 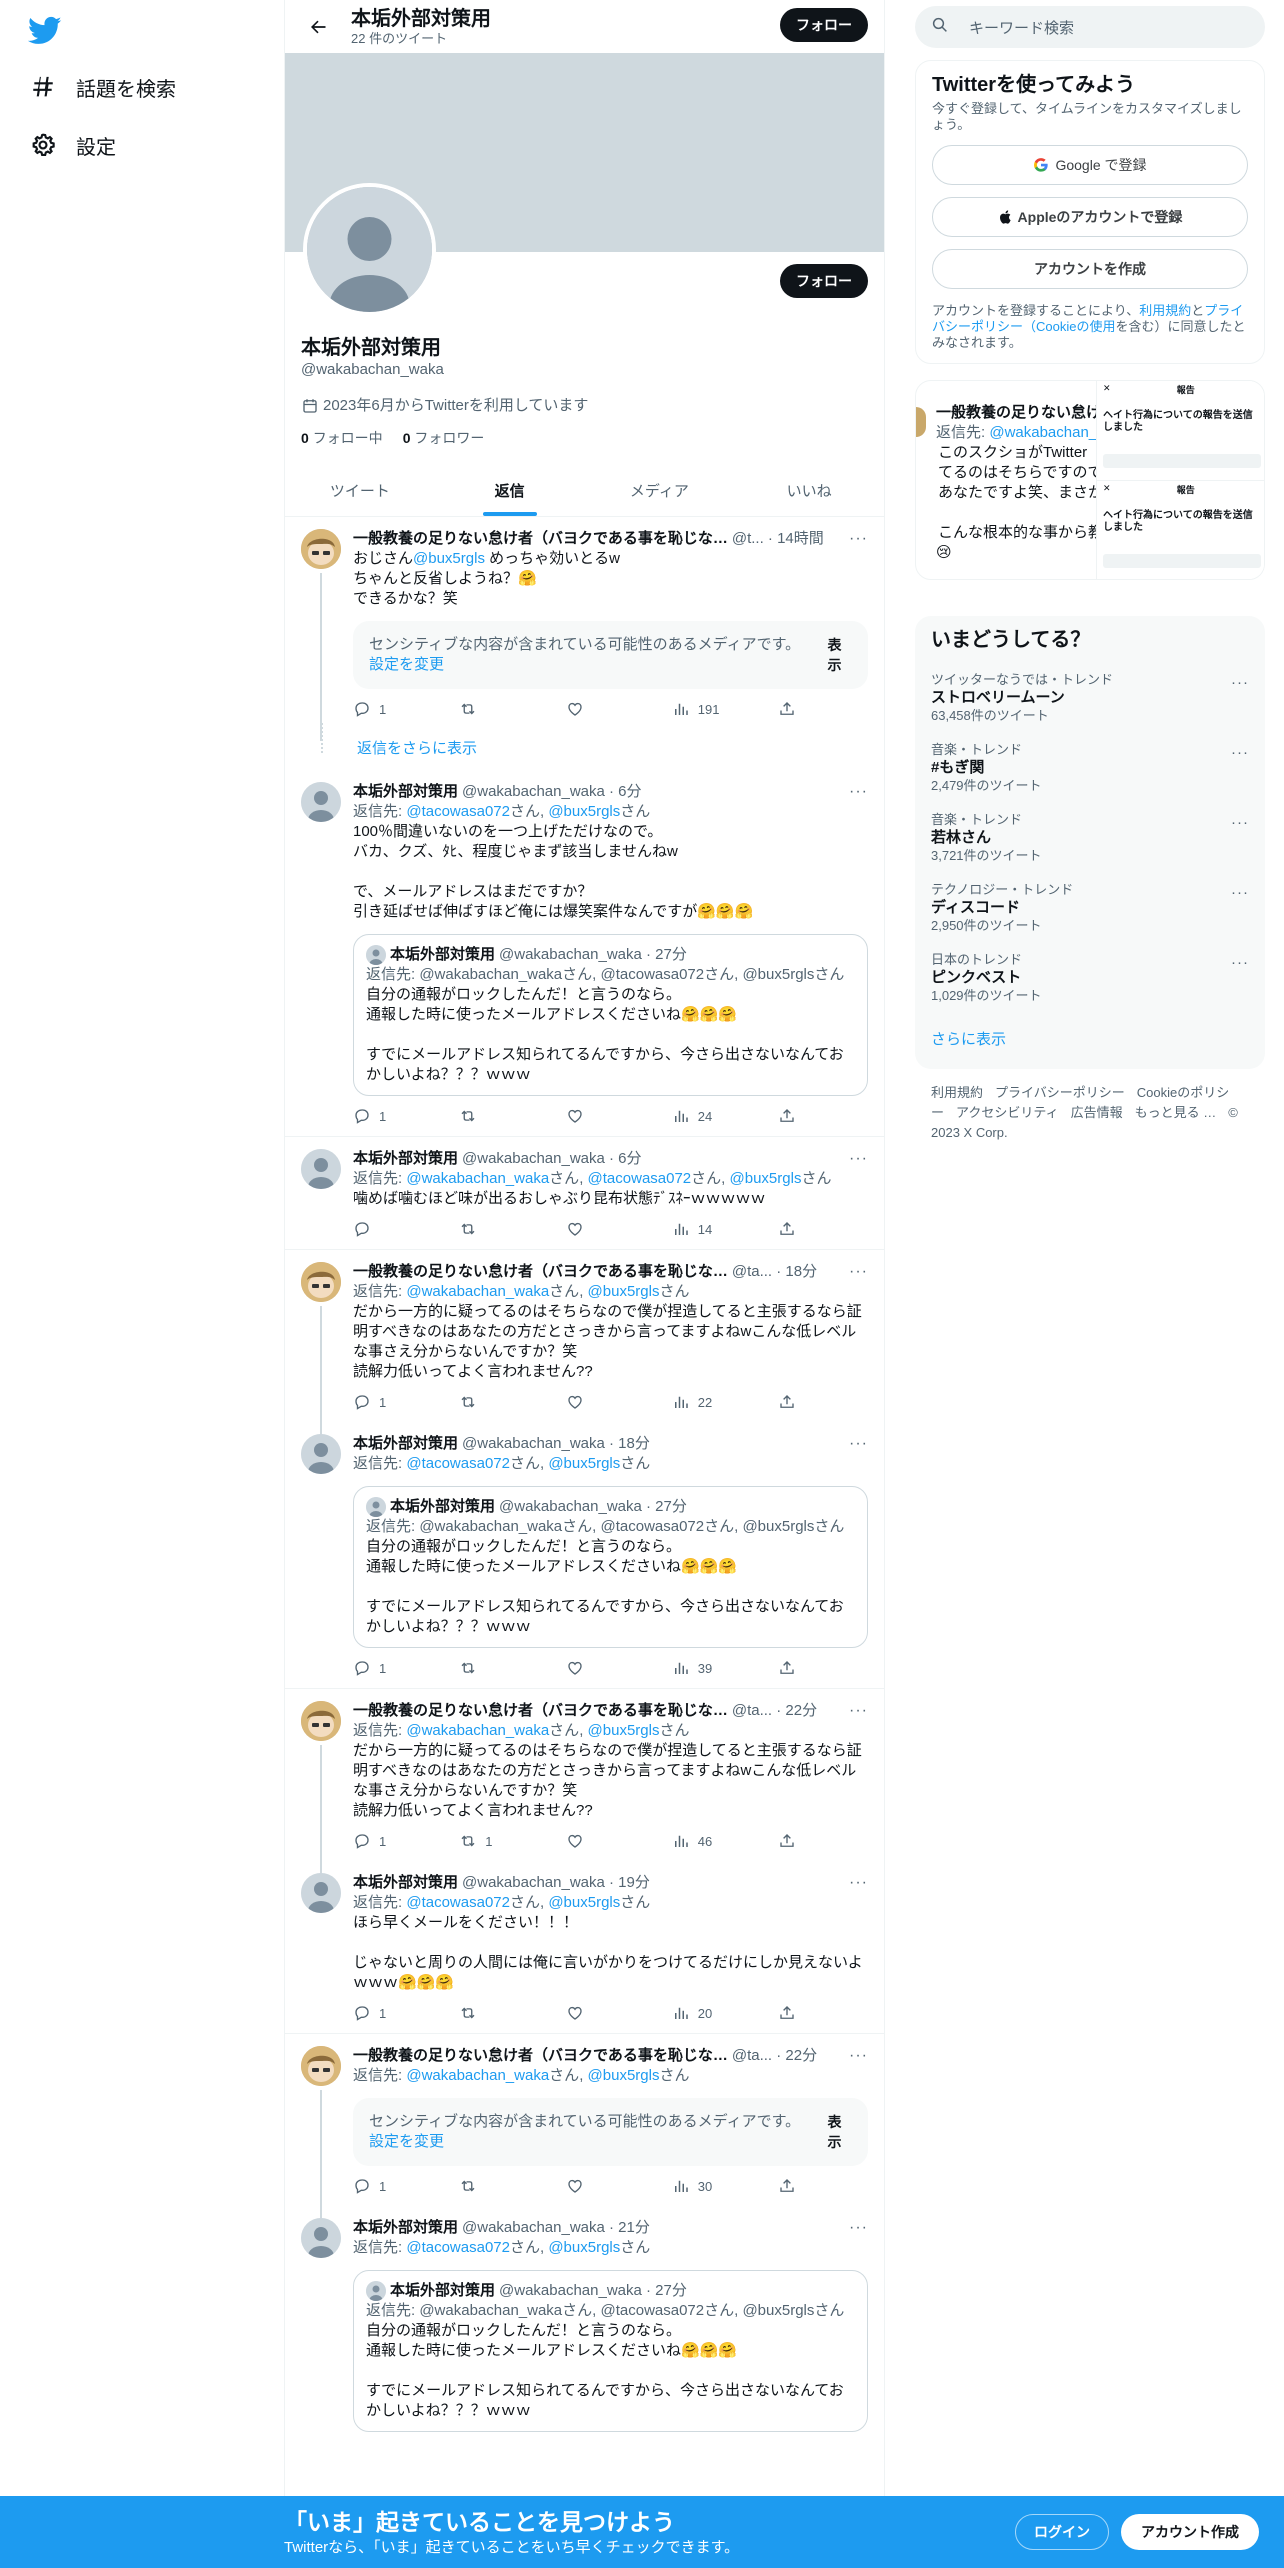 I want to click on tab-tweets: ツイート, so click(x=360, y=490).